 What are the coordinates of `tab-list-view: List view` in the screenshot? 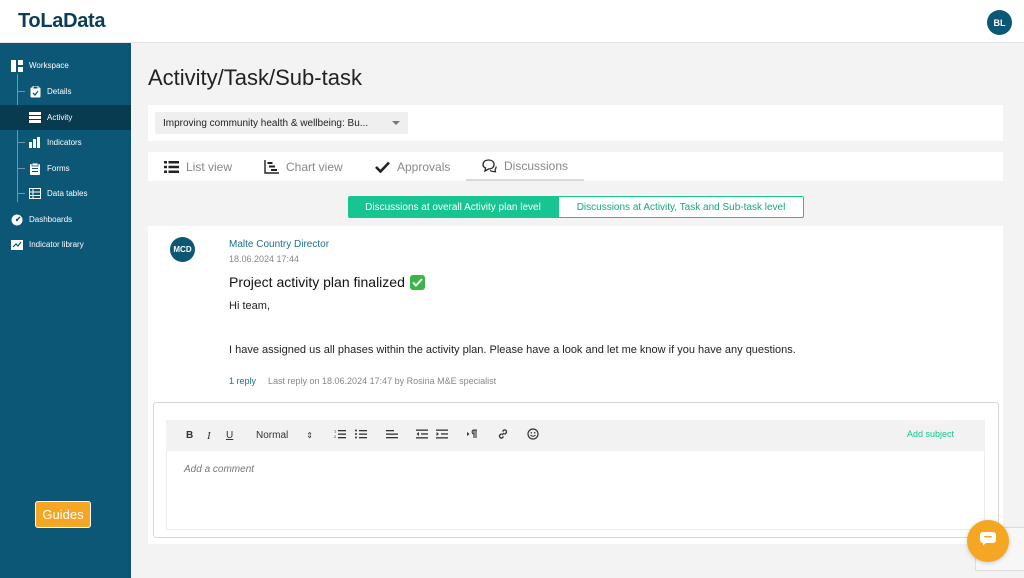 It's located at (198, 166).